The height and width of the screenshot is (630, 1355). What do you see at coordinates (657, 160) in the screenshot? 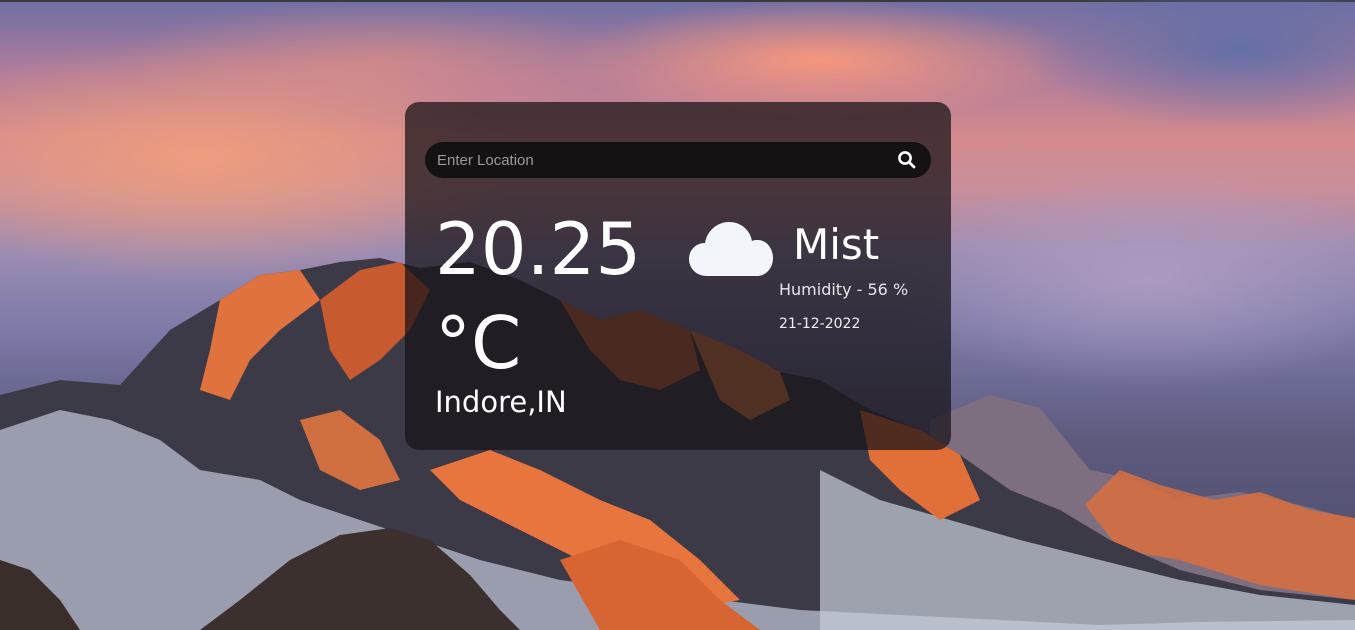
I see `location-search-input` at bounding box center [657, 160].